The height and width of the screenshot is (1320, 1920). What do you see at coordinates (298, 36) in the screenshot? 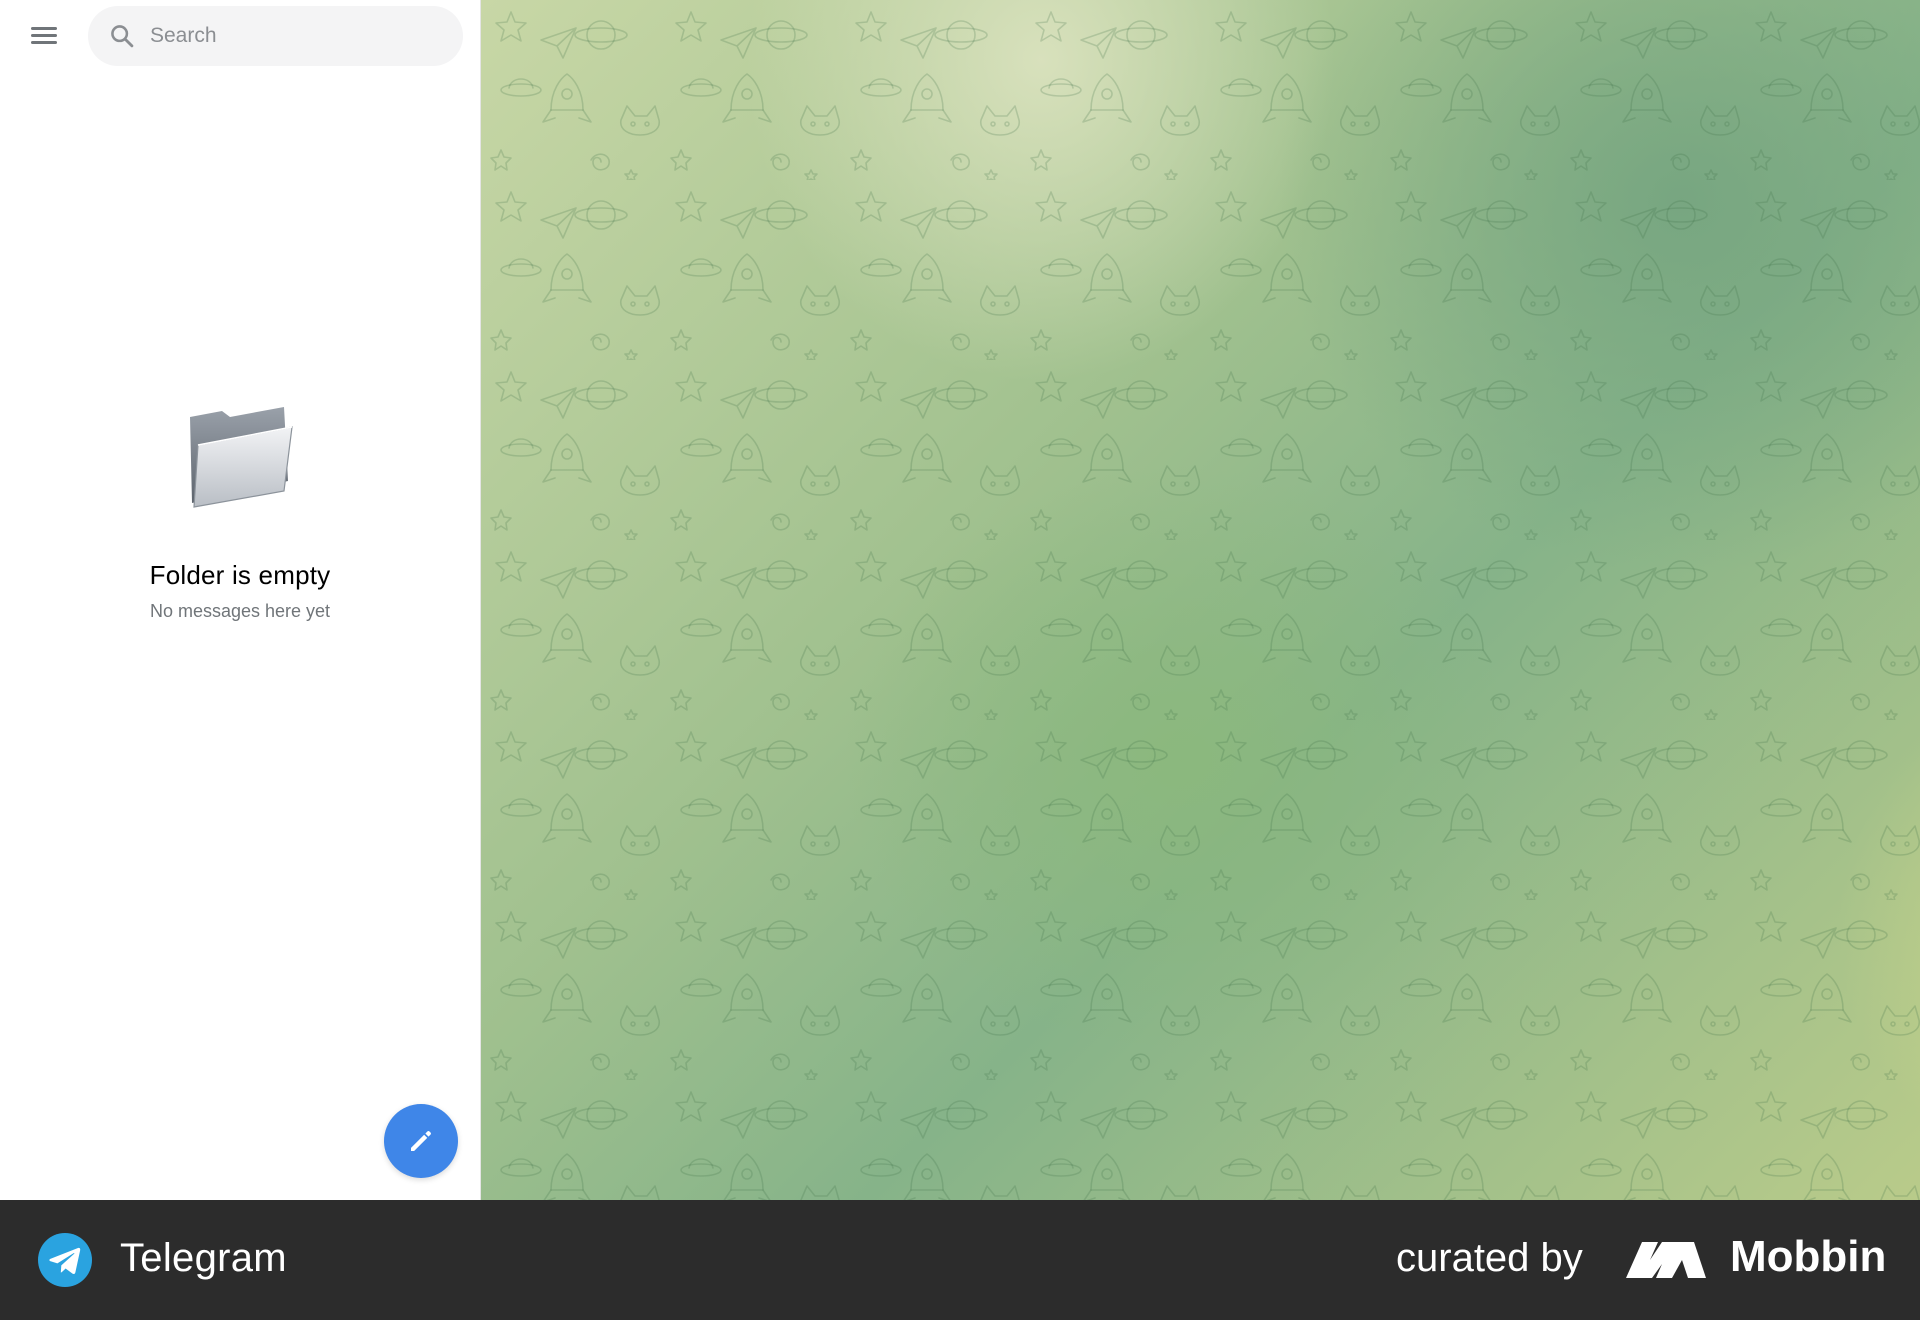
I see `search-input` at bounding box center [298, 36].